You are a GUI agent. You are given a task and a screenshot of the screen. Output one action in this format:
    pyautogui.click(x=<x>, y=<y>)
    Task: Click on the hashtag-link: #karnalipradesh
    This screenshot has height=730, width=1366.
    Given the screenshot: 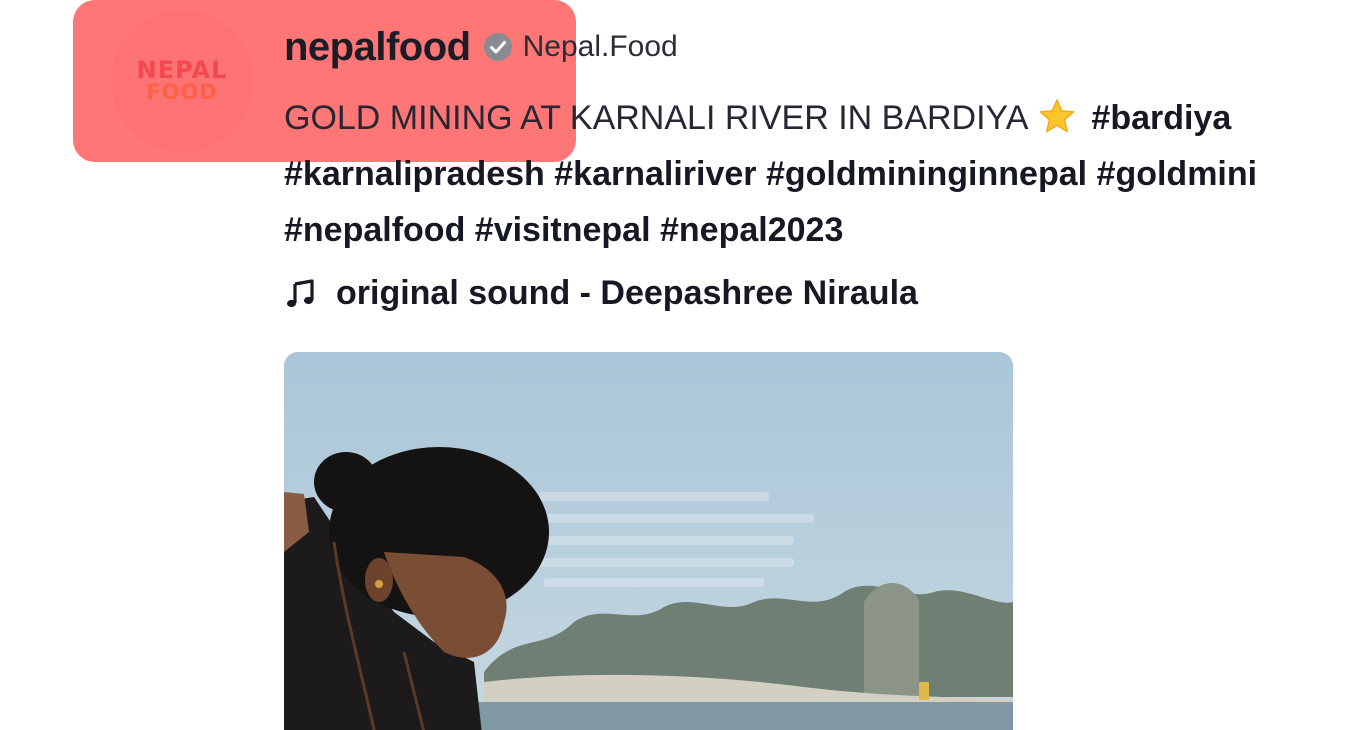 What is the action you would take?
    pyautogui.click(x=414, y=174)
    